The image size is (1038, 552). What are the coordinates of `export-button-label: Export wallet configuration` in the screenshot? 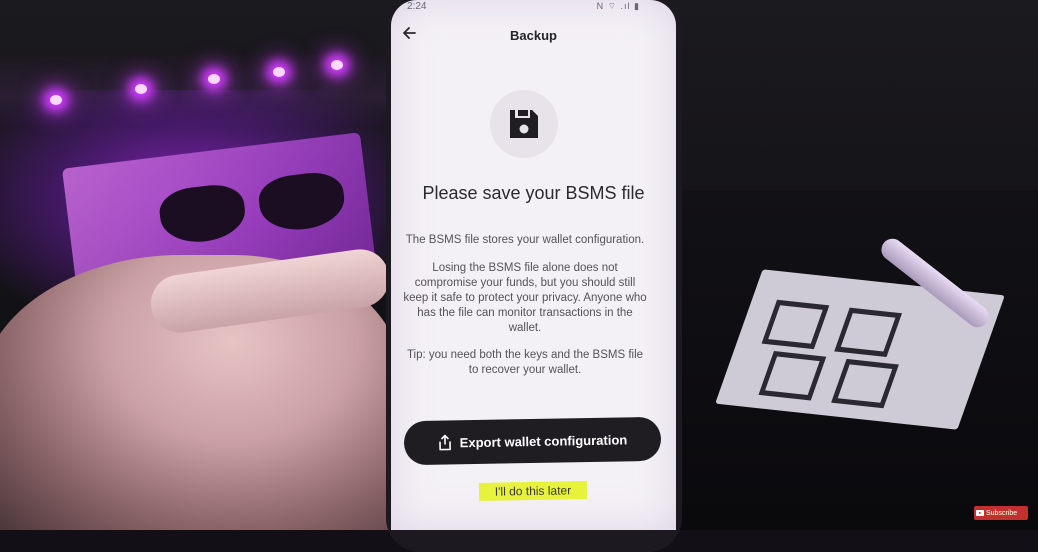 It's located at (543, 440).